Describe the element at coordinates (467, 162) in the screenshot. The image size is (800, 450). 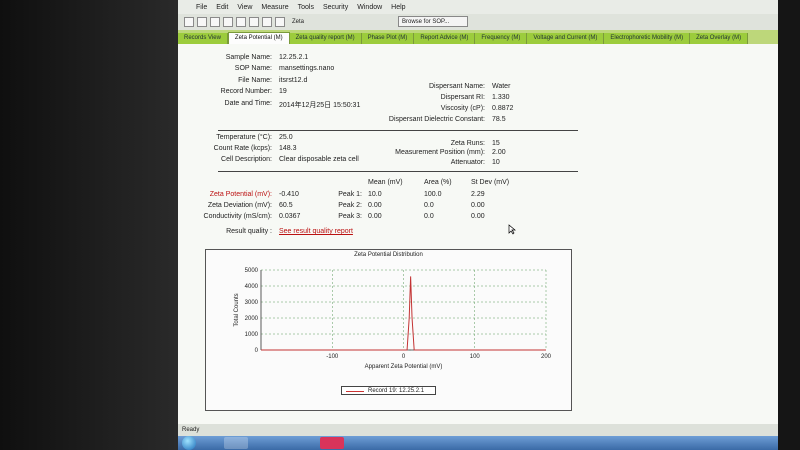
I see `attenuator-label: Attenuator:` at that location.